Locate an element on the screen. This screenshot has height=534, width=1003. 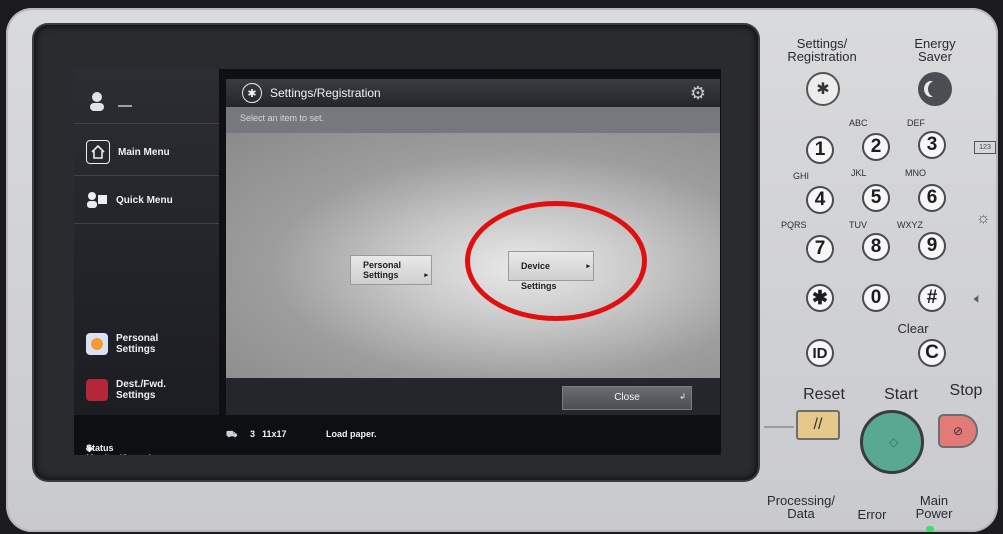
brightness-icon: ☼ is located at coordinates (983, 219).